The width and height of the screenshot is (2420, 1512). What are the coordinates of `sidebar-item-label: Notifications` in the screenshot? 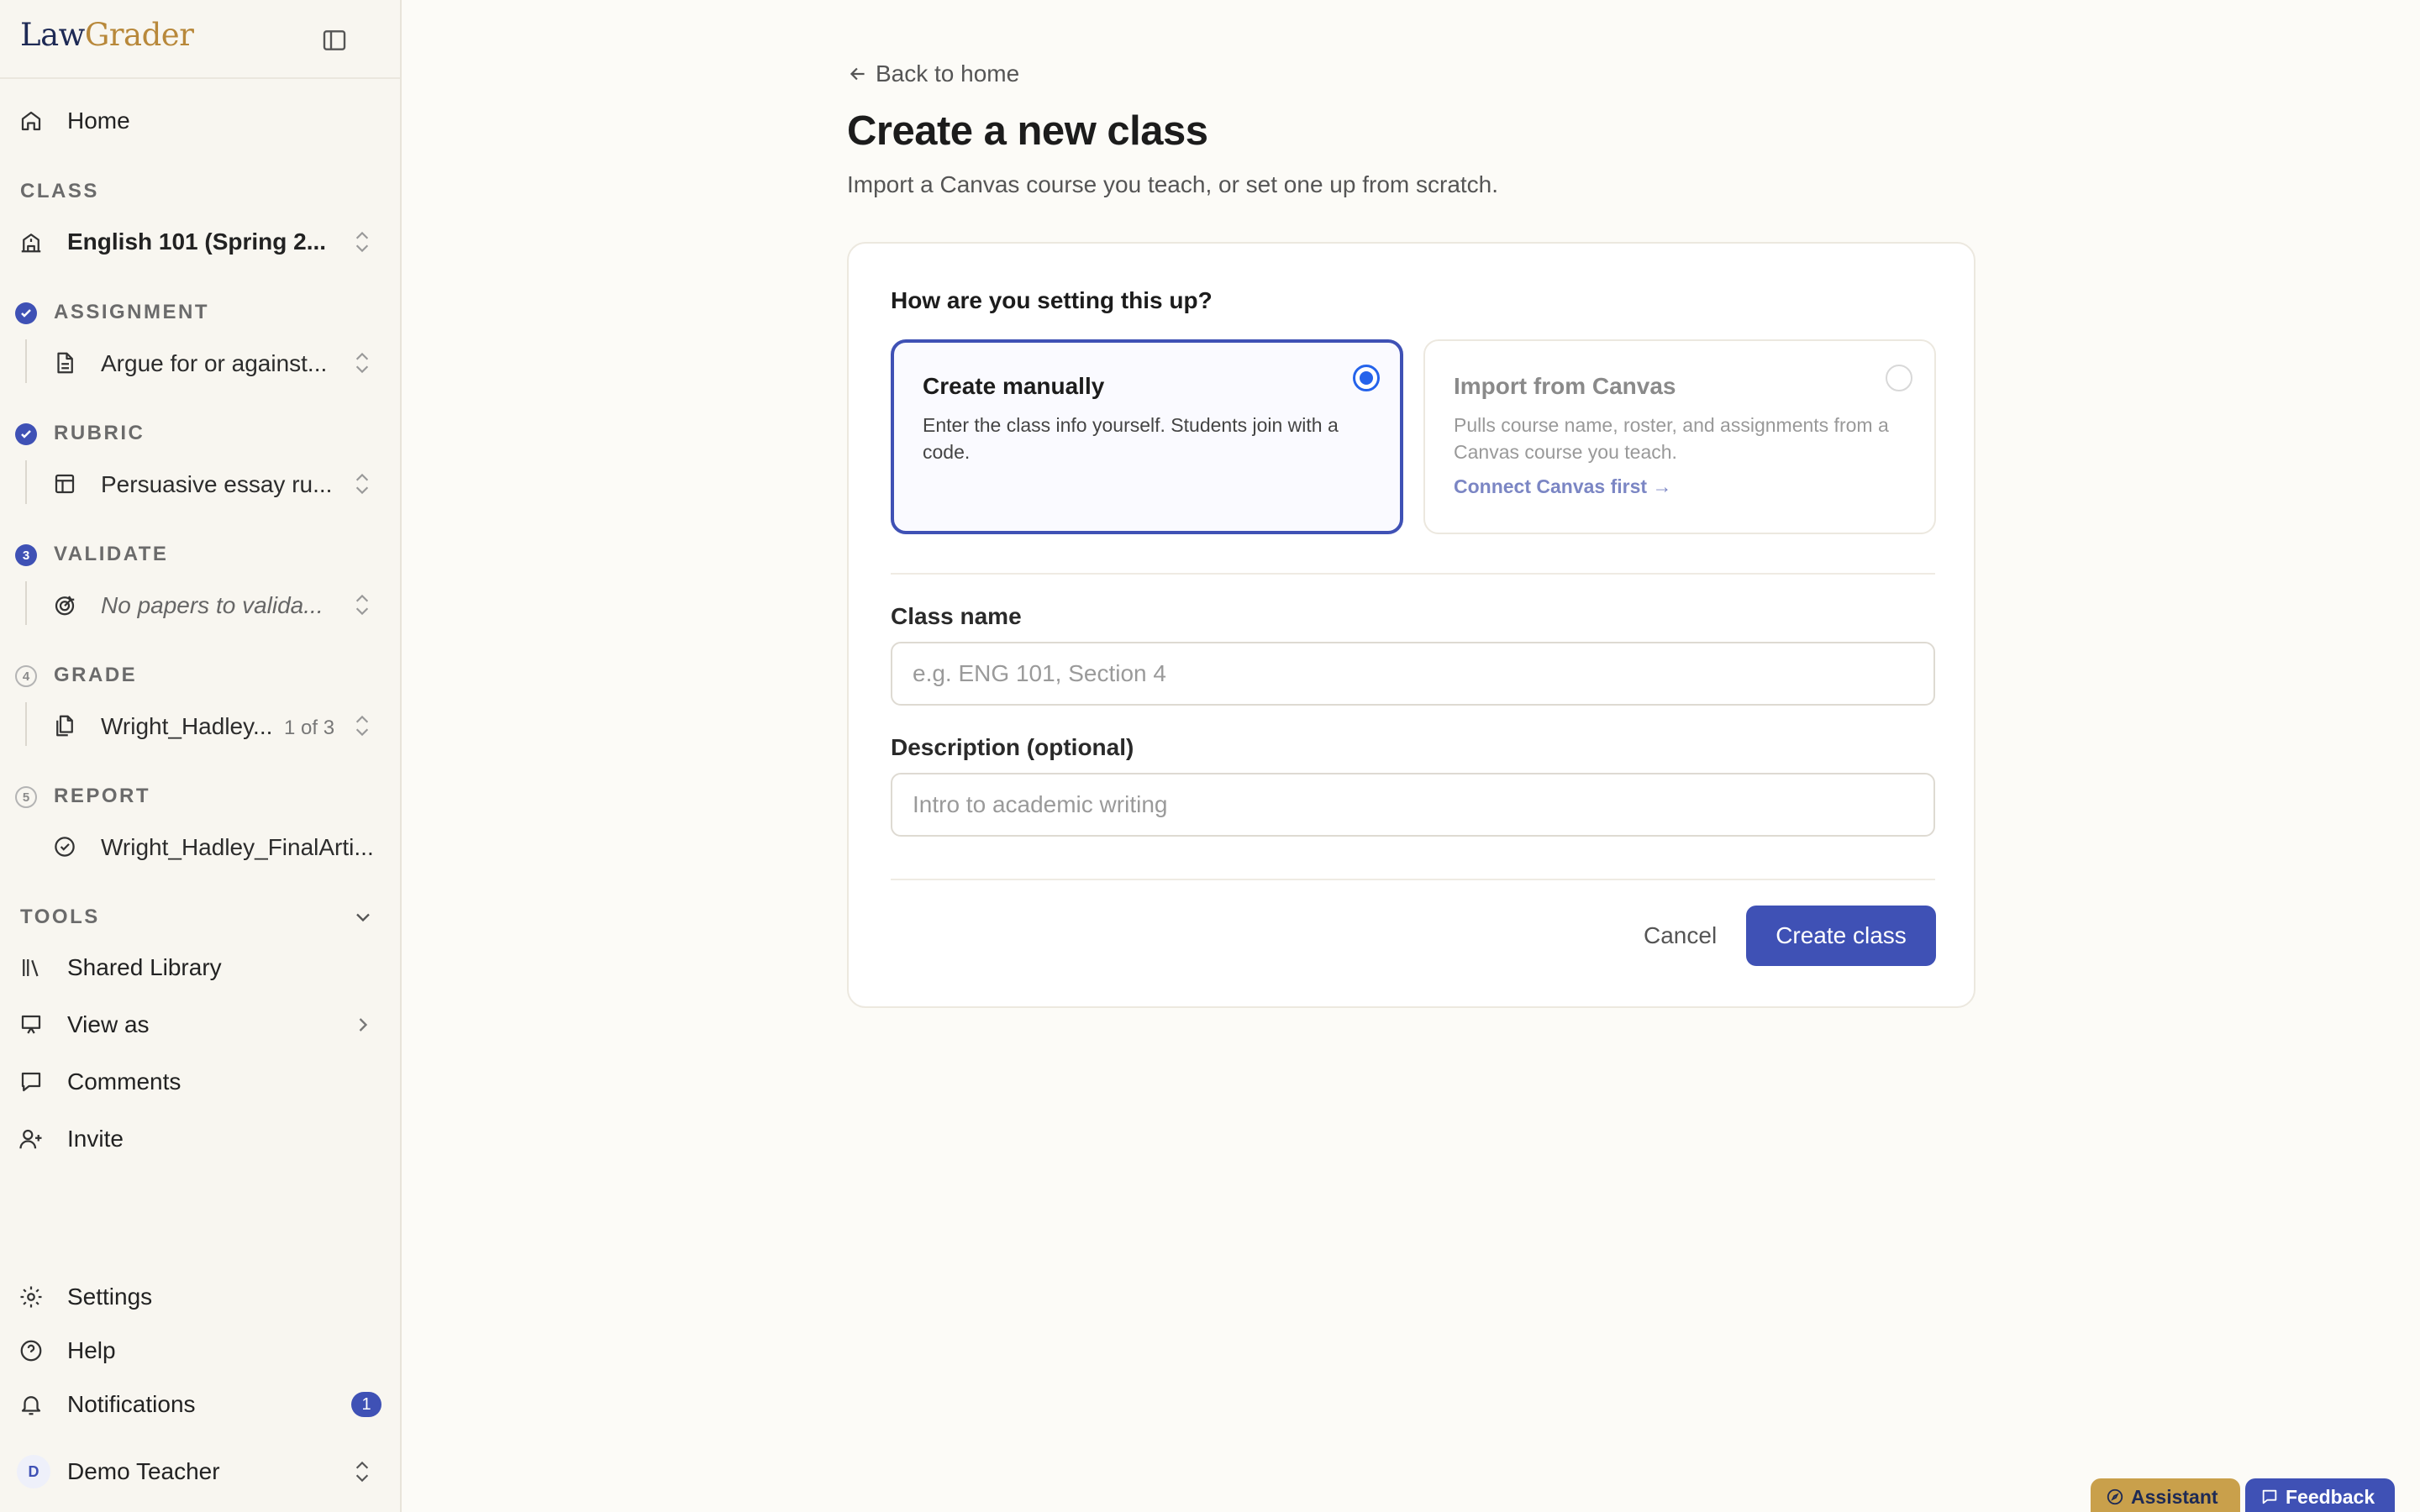 It's located at (131, 1404).